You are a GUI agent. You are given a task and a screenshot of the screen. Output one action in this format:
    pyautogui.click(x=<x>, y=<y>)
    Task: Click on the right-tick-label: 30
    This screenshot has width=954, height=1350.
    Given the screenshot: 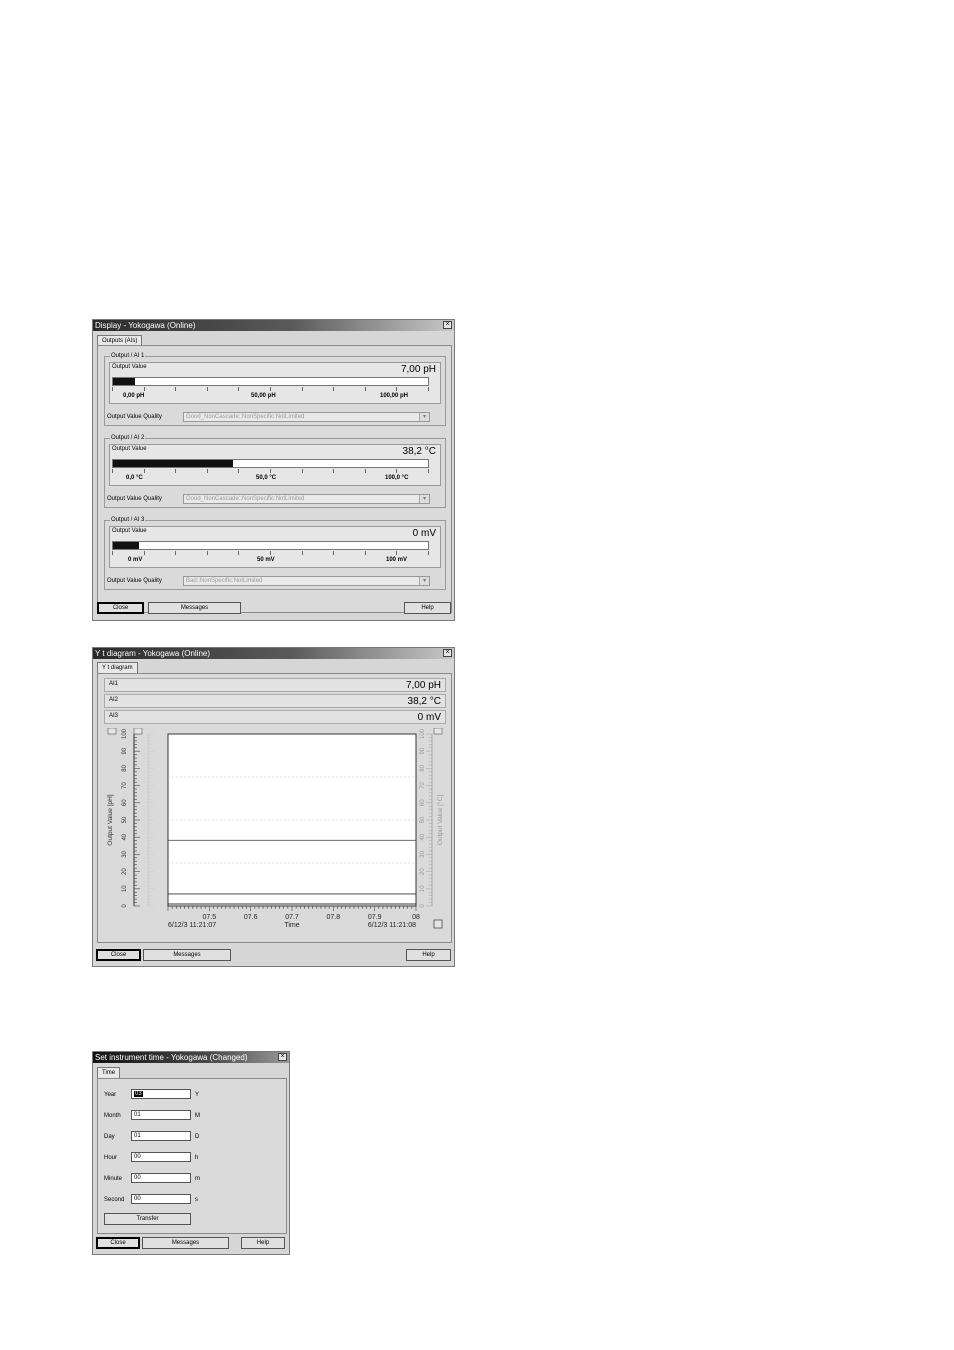 What is the action you would take?
    pyautogui.click(x=423, y=853)
    